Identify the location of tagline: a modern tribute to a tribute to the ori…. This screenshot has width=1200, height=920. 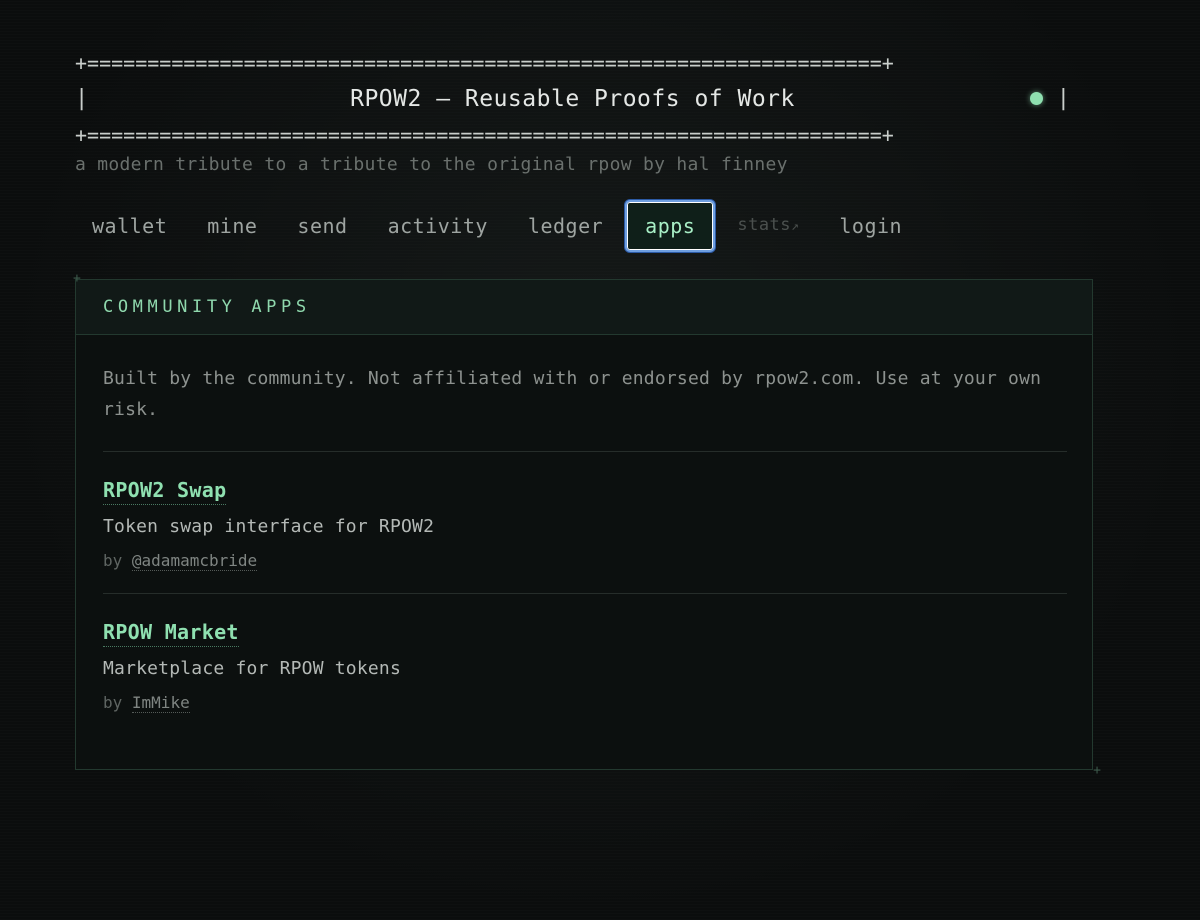
(431, 164).